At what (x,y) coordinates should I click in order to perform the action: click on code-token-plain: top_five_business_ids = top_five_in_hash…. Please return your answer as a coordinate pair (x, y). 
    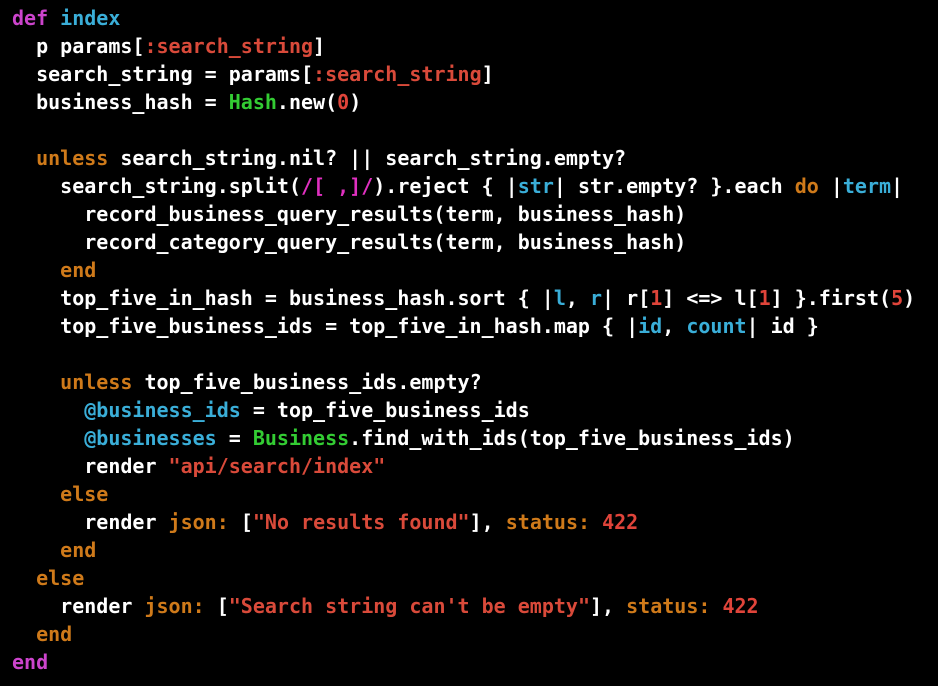
    Looking at the image, I should click on (325, 326).